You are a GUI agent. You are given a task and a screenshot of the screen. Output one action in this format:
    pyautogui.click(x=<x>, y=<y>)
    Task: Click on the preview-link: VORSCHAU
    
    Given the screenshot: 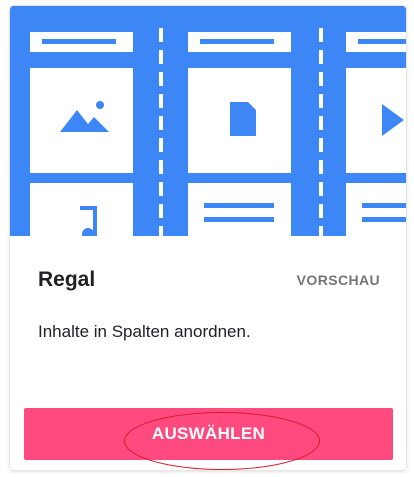 What is the action you would take?
    pyautogui.click(x=338, y=280)
    